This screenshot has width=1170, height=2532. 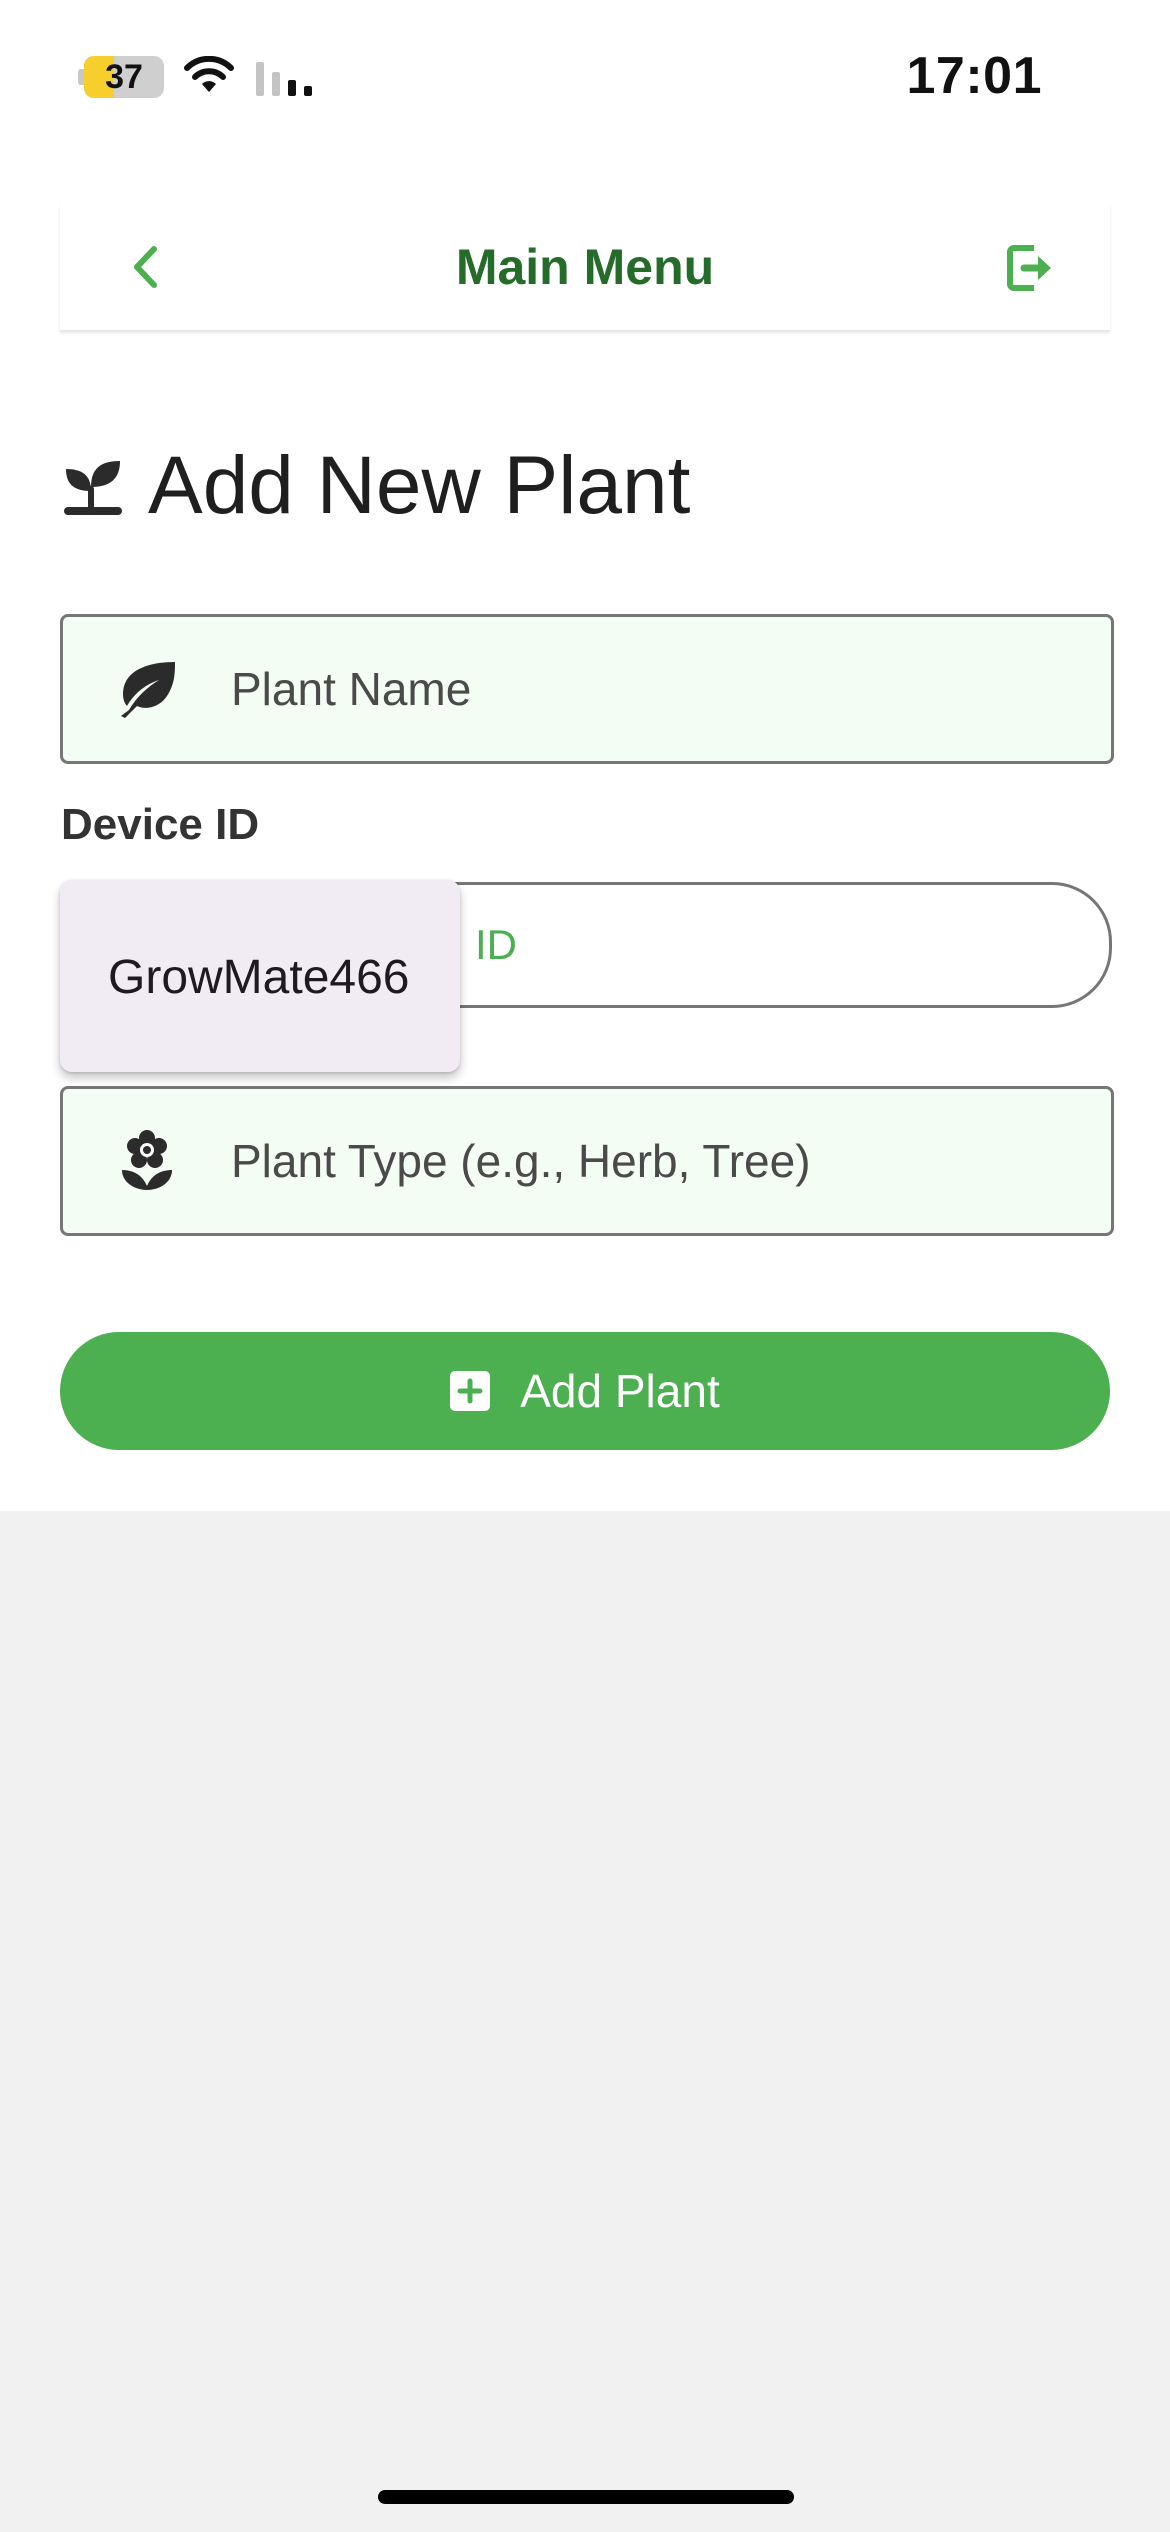 I want to click on battery-level: 37, so click(x=124, y=76).